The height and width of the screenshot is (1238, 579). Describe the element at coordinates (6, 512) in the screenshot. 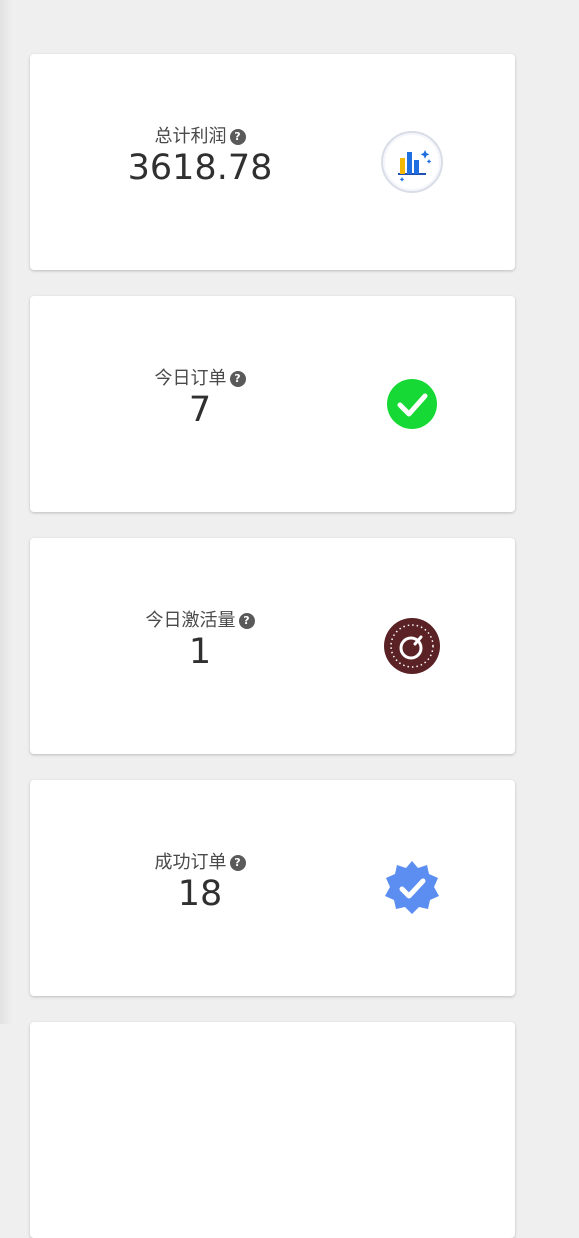

I see `left-edge-shadow` at that location.